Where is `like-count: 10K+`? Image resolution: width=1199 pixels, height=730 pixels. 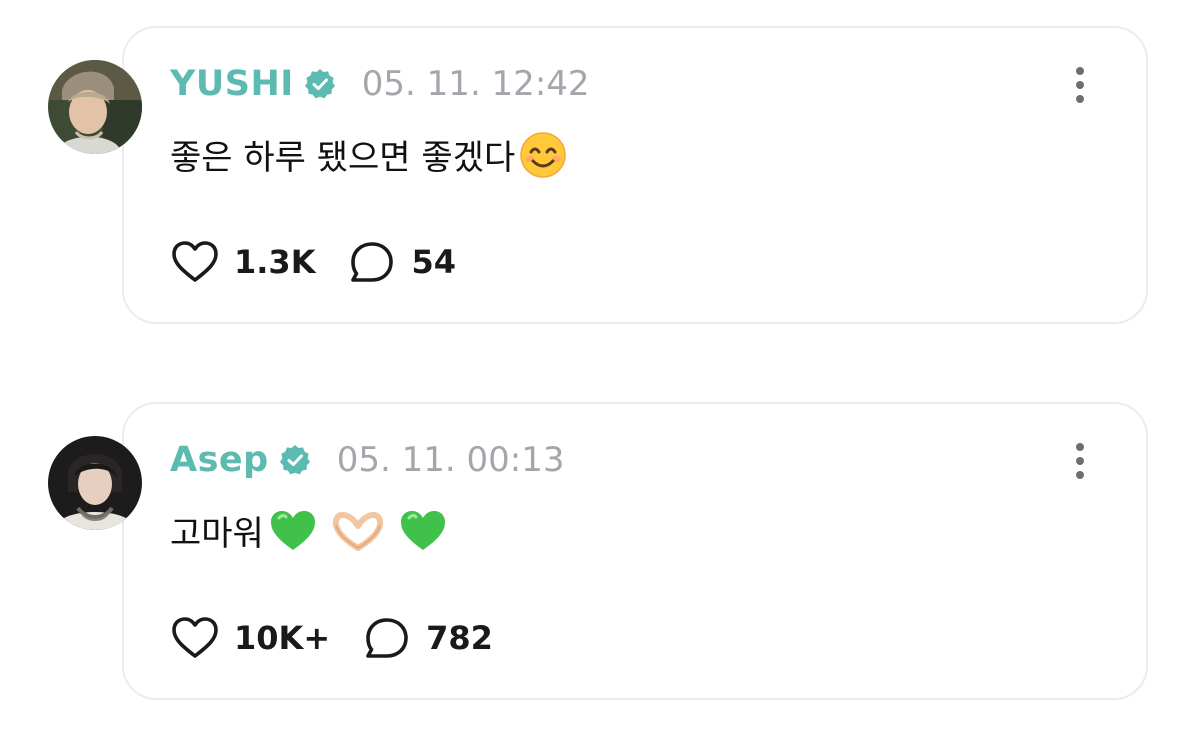 like-count: 10K+ is located at coordinates (282, 638).